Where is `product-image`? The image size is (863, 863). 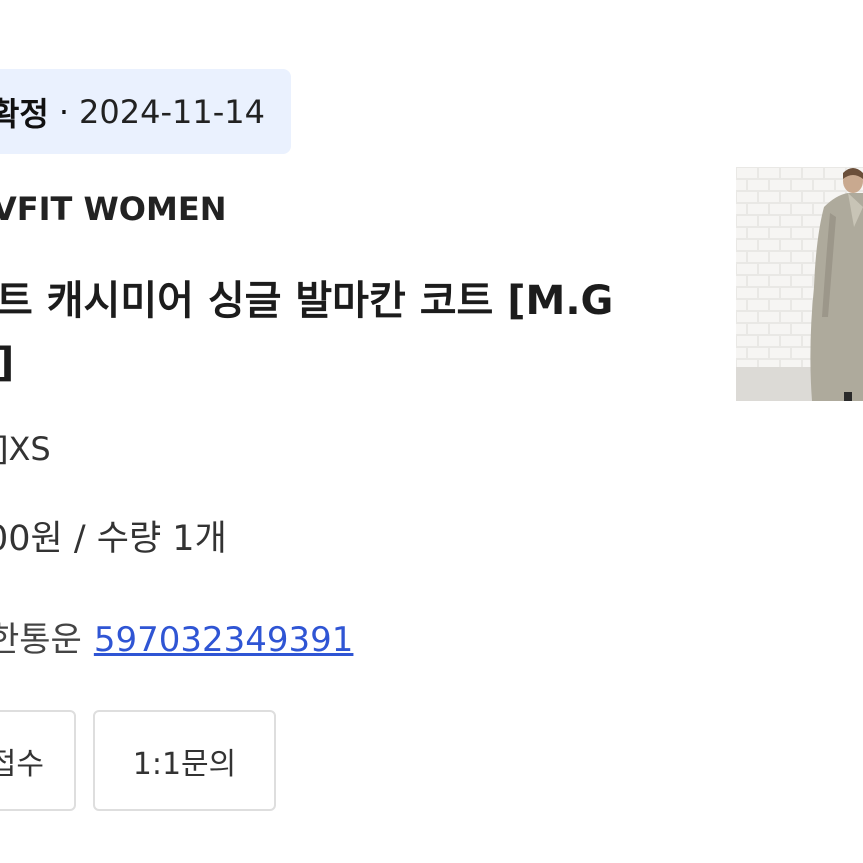
product-image is located at coordinates (799, 284).